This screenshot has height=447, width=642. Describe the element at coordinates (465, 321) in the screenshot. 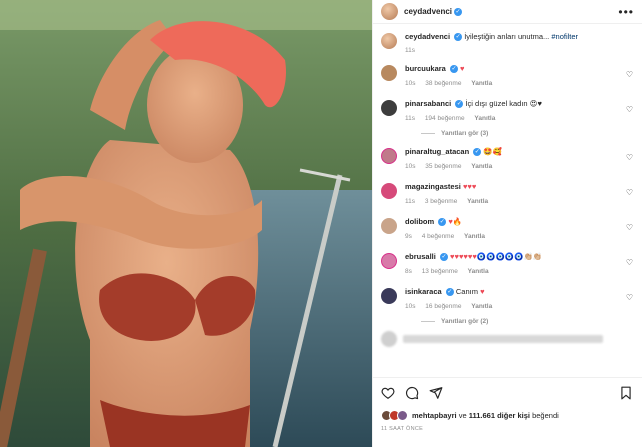

I see `view-replies-label: Yanıtları gör (2)` at that location.